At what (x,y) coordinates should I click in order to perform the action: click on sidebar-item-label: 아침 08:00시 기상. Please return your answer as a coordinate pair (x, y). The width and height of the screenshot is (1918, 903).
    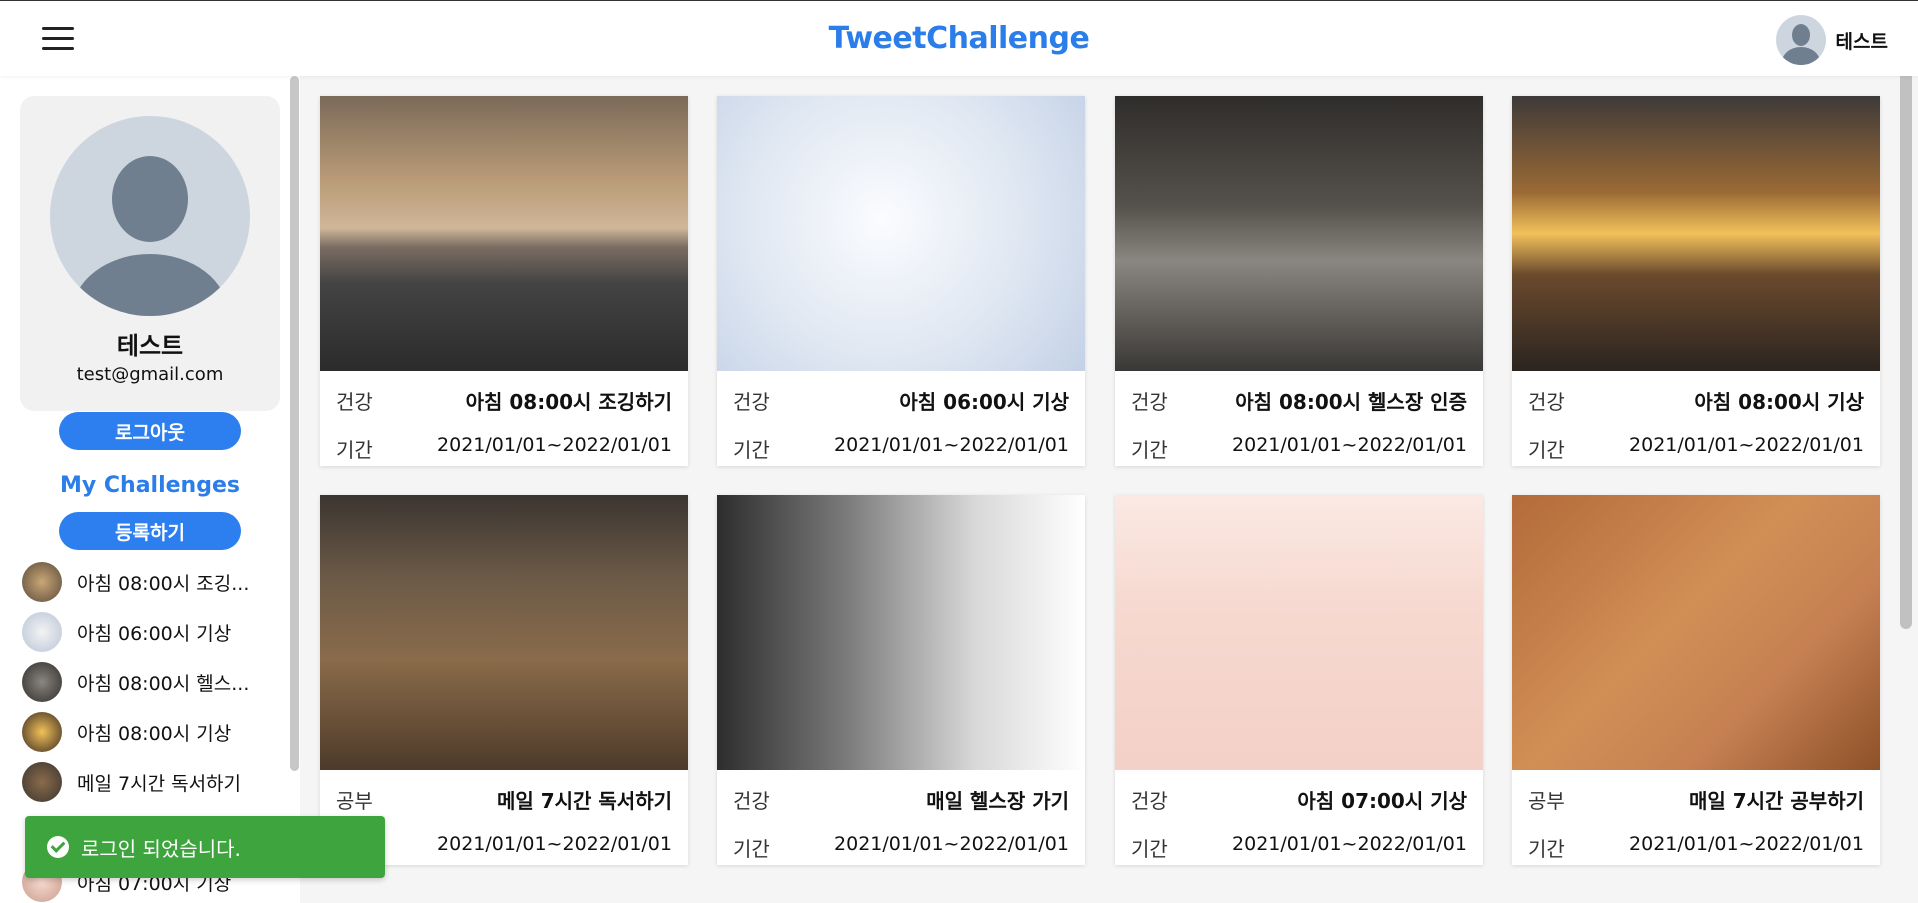
    Looking at the image, I should click on (154, 733).